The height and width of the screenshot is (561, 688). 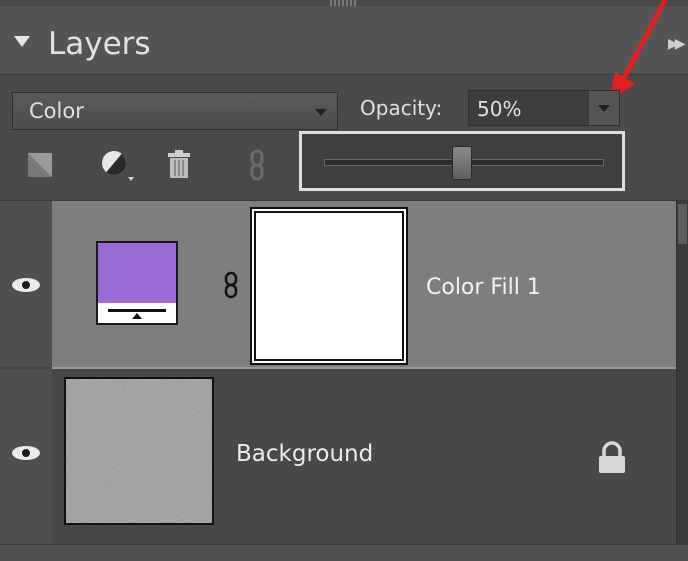 I want to click on fill-color-swatch, so click(x=137, y=273).